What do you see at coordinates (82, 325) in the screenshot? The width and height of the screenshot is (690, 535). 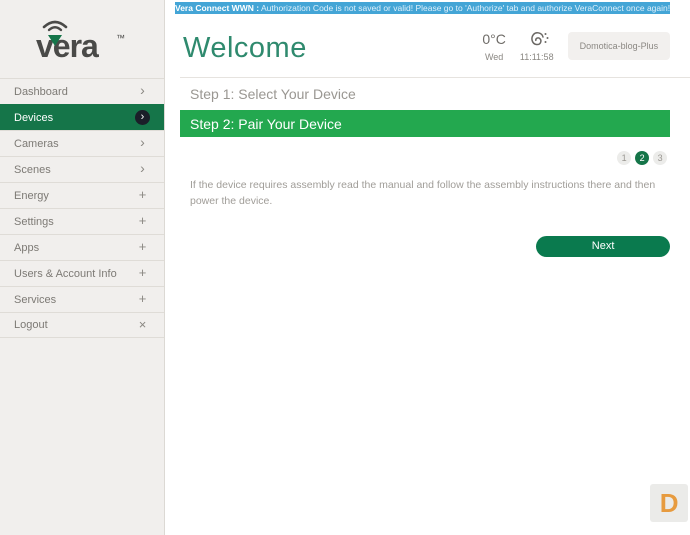 I see `sidebar-item-logout: Logout ×` at bounding box center [82, 325].